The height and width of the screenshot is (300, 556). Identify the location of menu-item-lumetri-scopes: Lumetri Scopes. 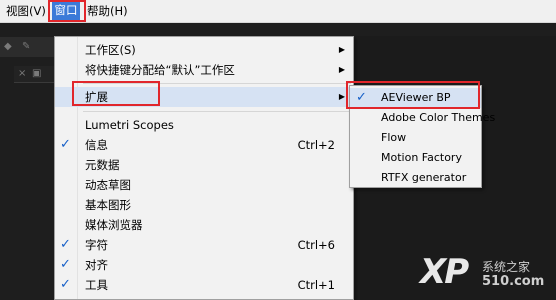
(204, 125).